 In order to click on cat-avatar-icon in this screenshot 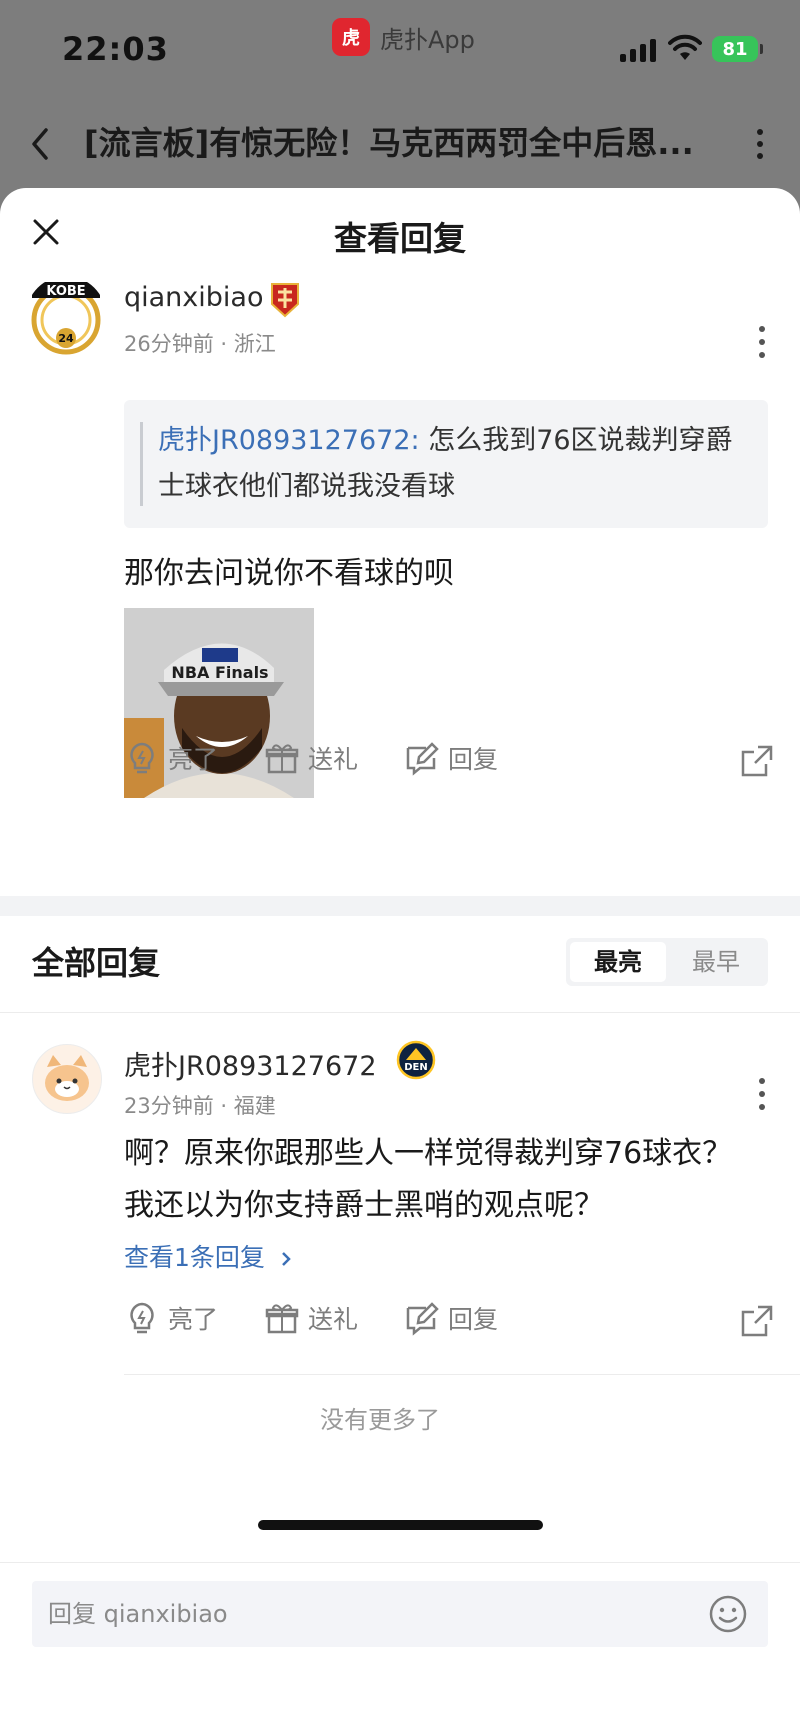, I will do `click(67, 1078)`.